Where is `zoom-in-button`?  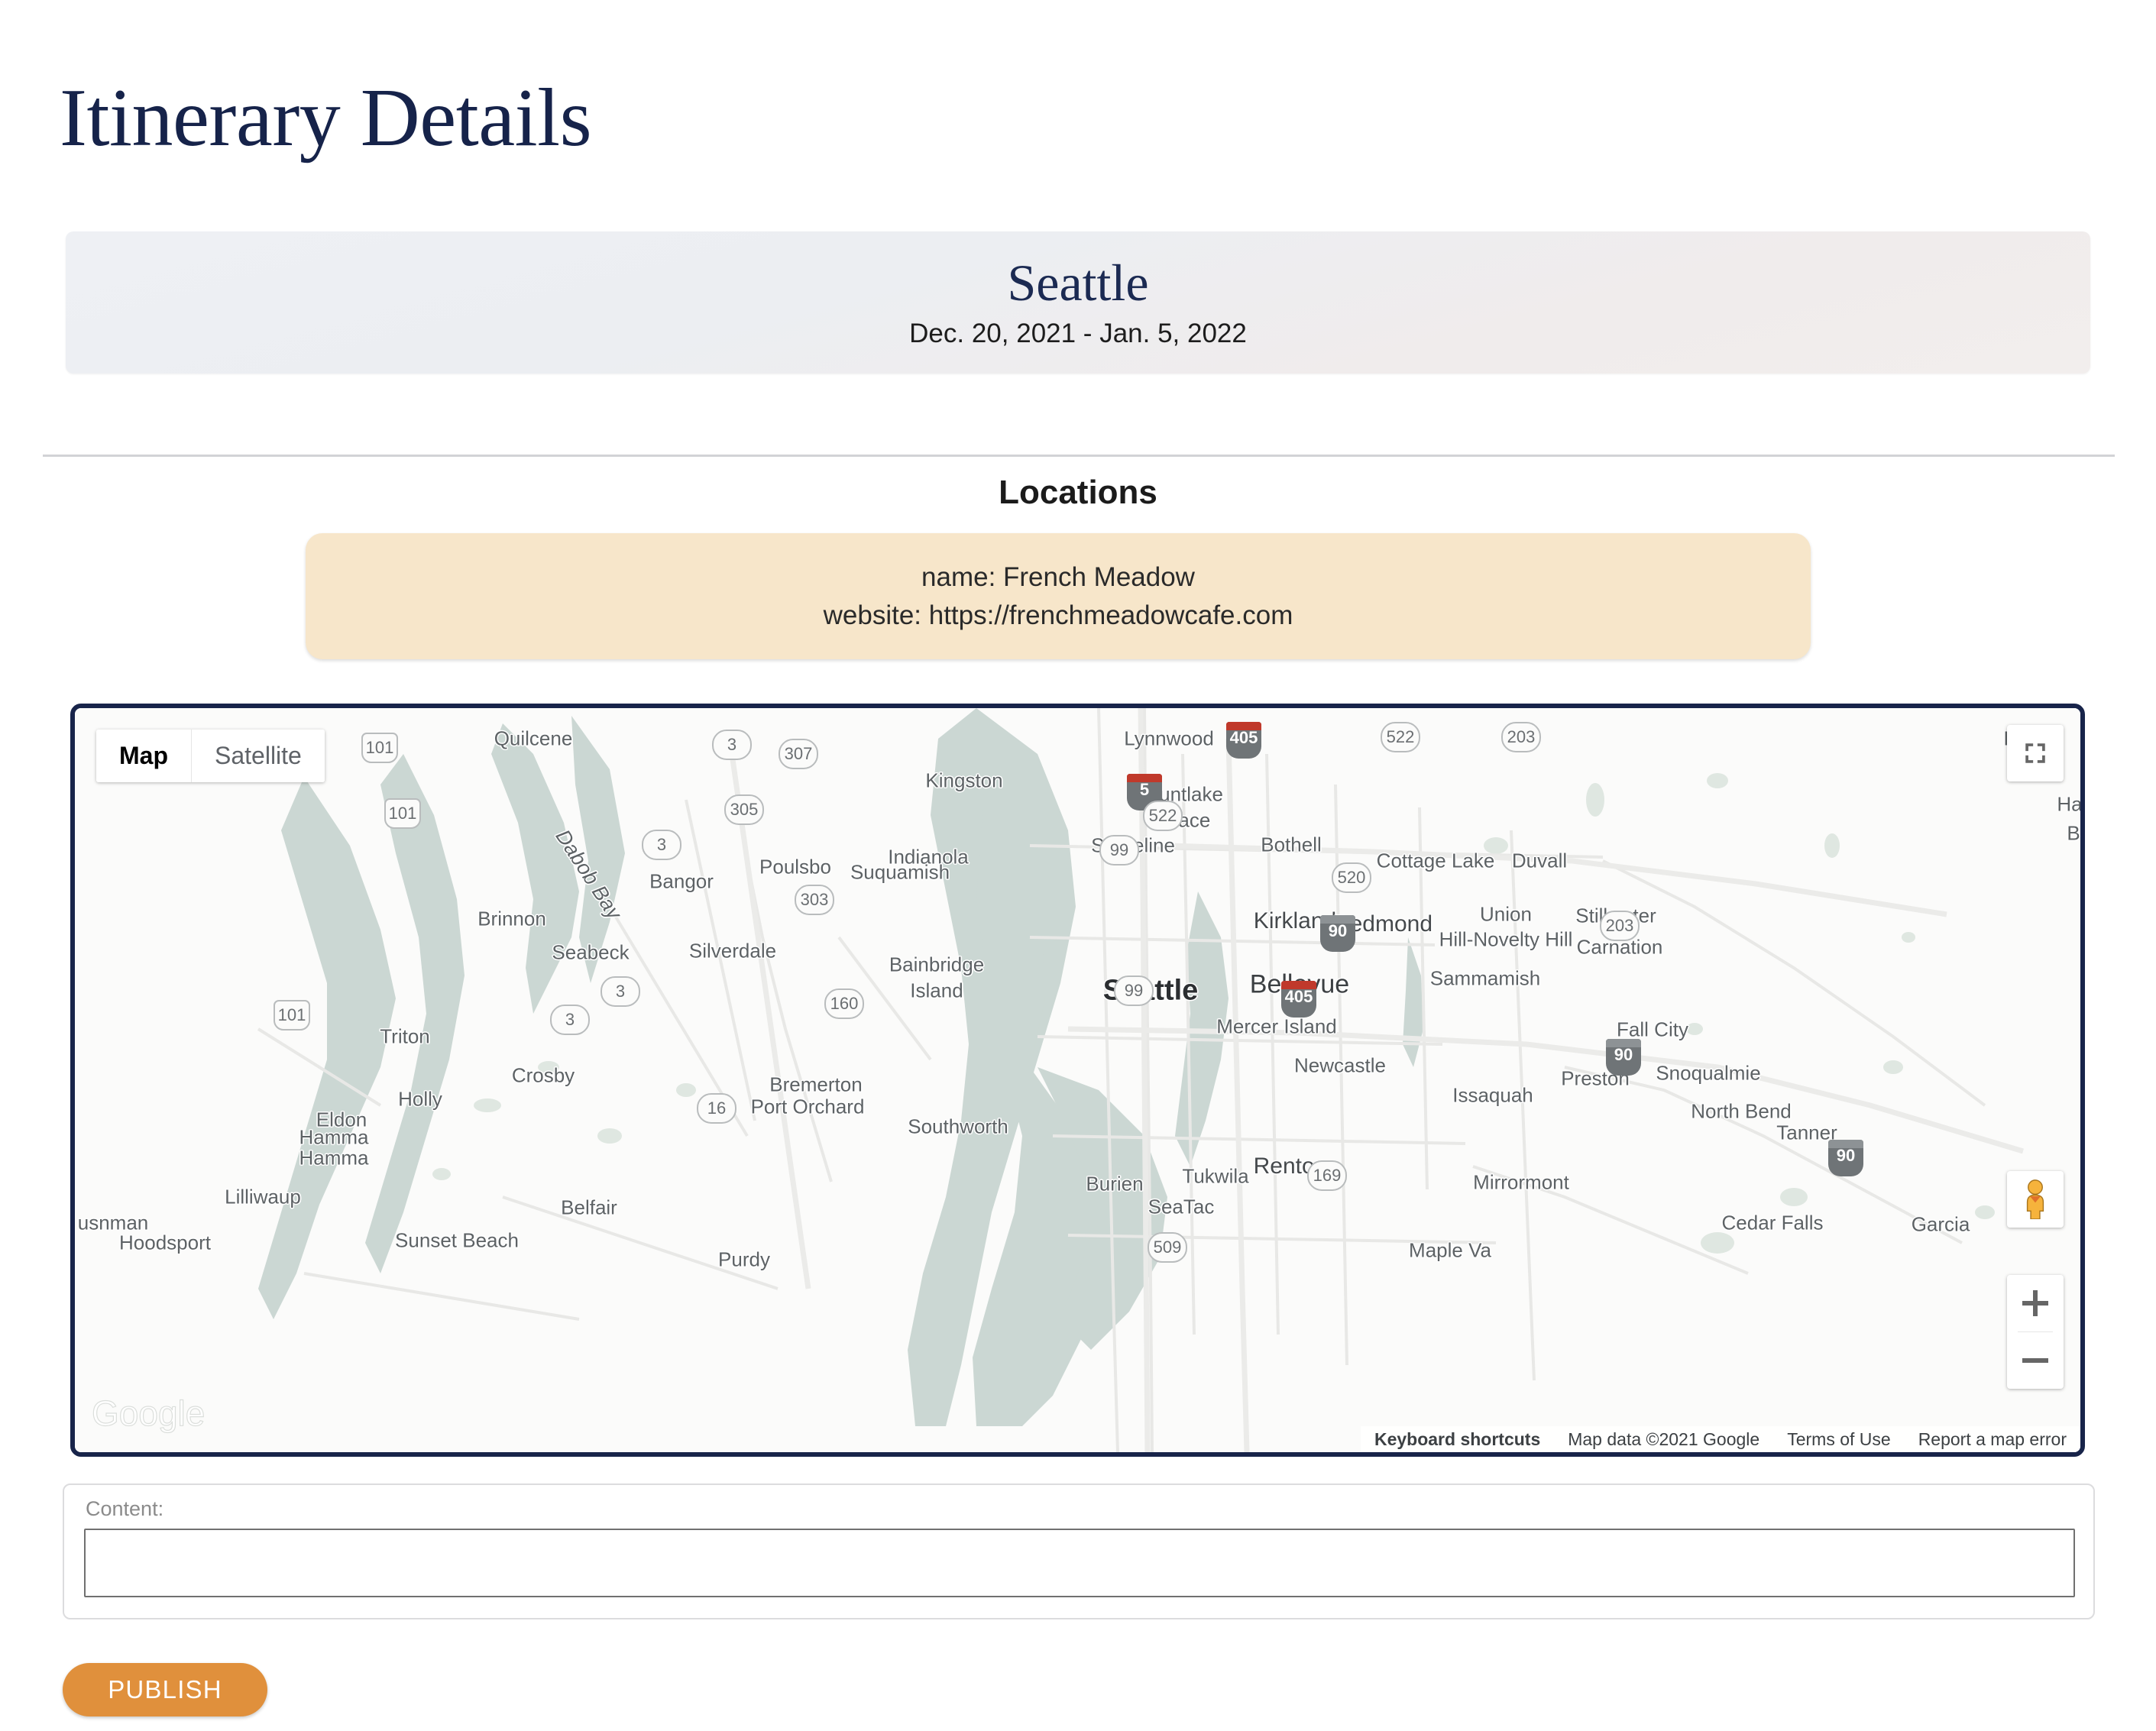
zoom-in-button is located at coordinates (2036, 1303).